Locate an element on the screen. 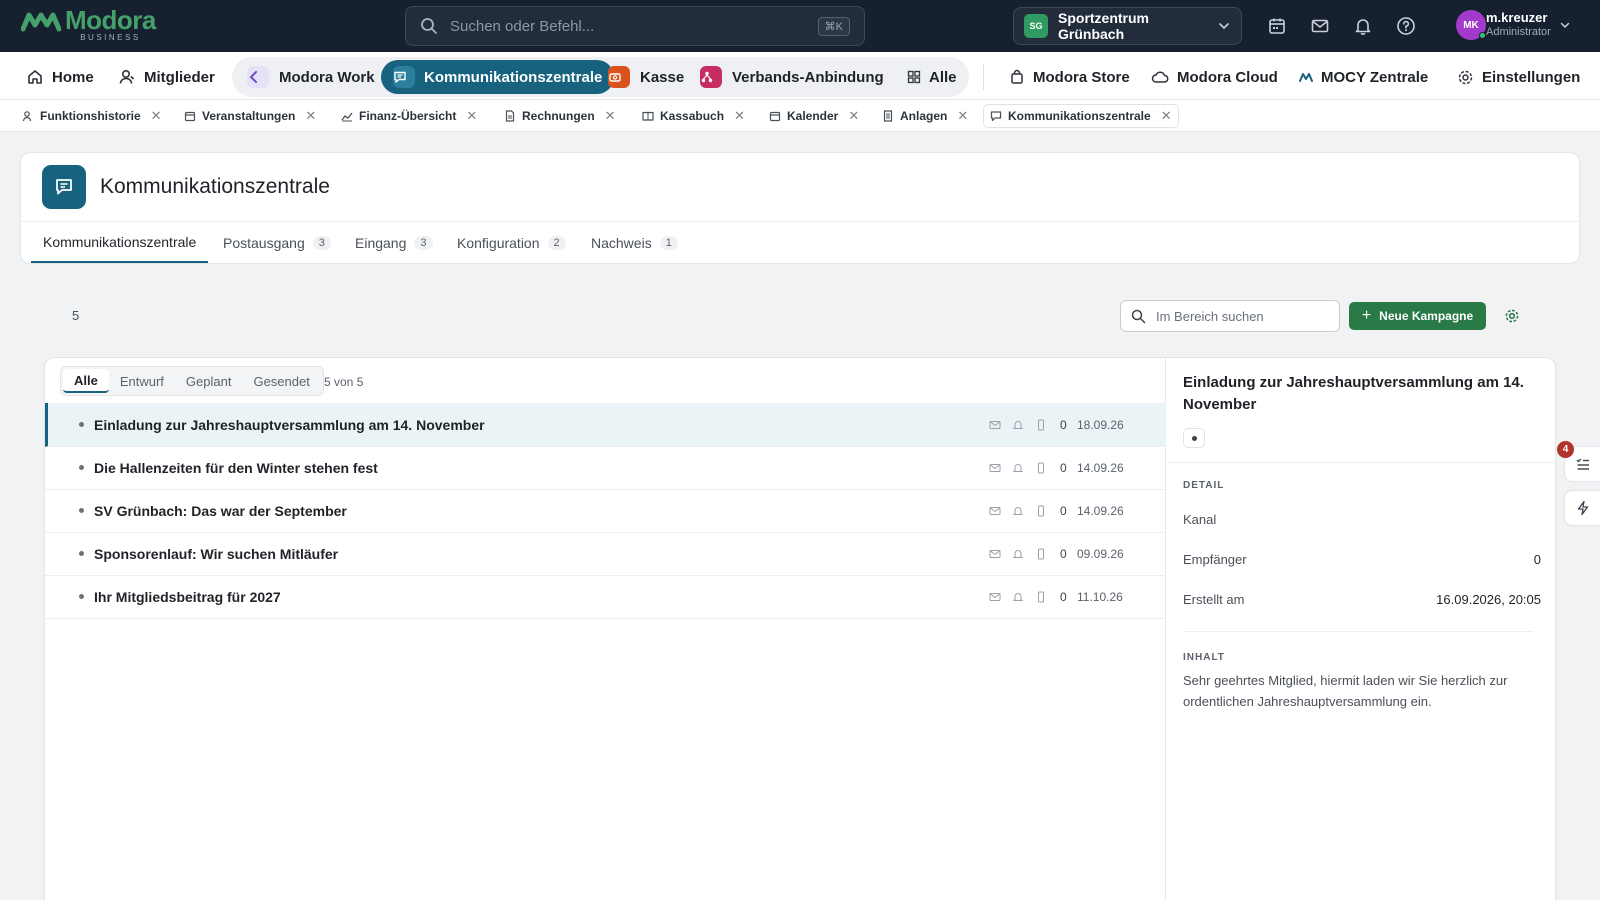 The width and height of the screenshot is (1600, 900). campaign-date: 14.09.26 is located at coordinates (1100, 510).